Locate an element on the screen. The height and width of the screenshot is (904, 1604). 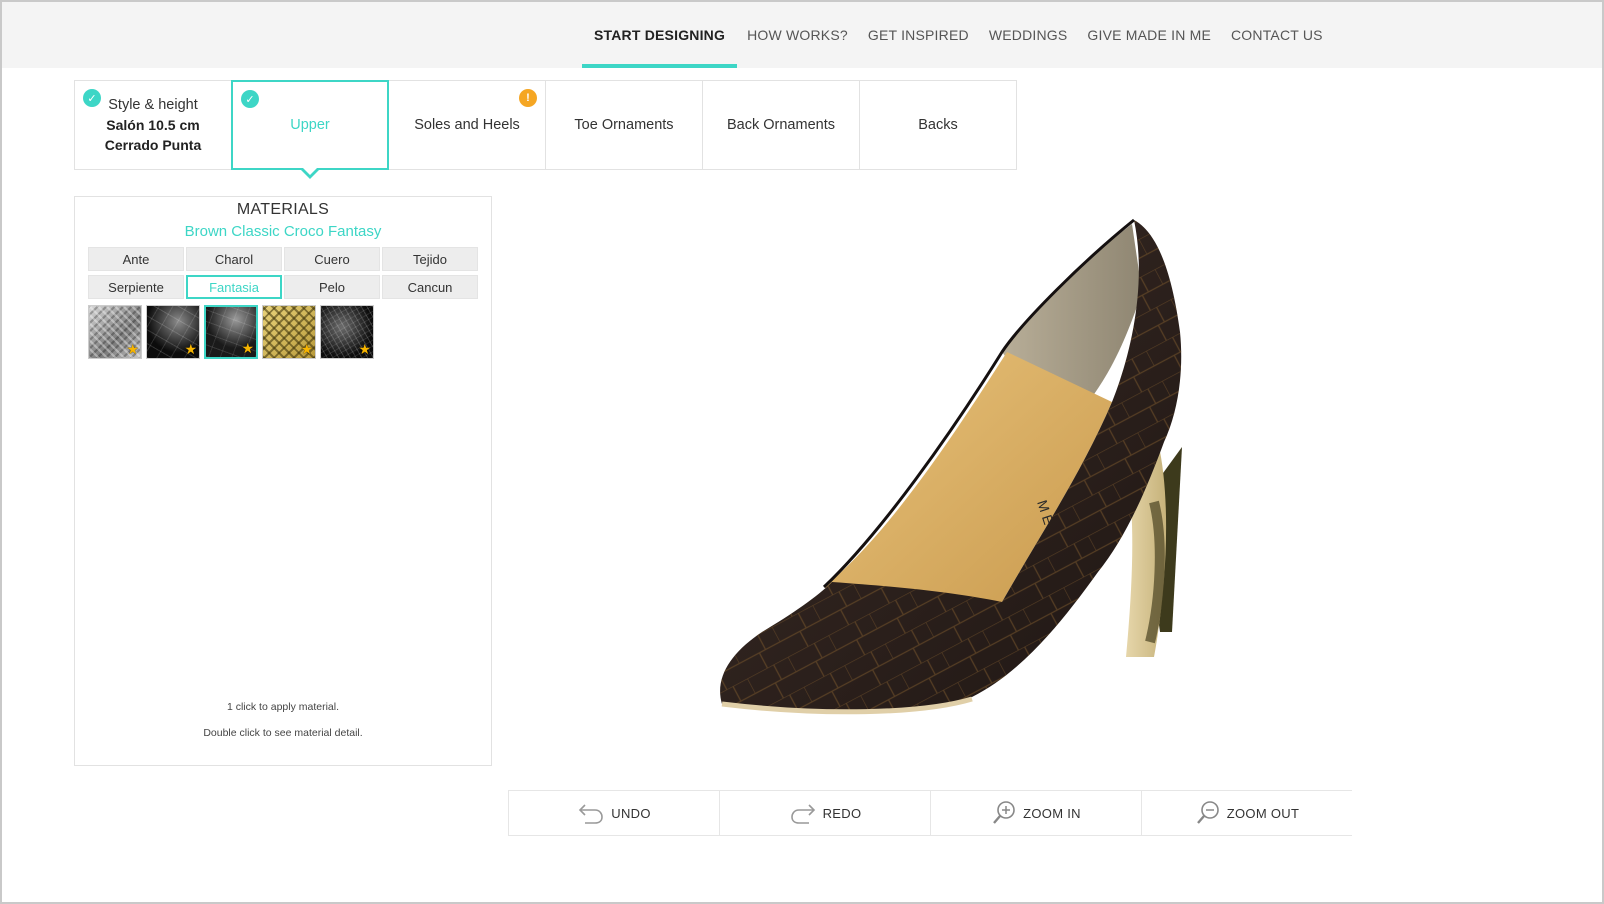
nav-get-inspired: GET INSPIRED is located at coordinates (918, 35).